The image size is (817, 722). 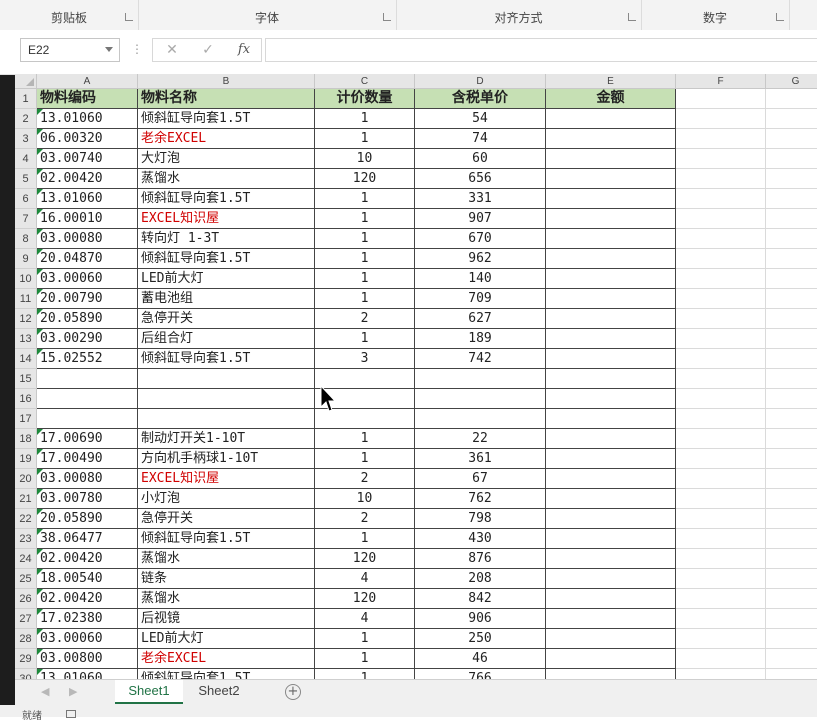 What do you see at coordinates (26, 239) in the screenshot?
I see `row-header: 8` at bounding box center [26, 239].